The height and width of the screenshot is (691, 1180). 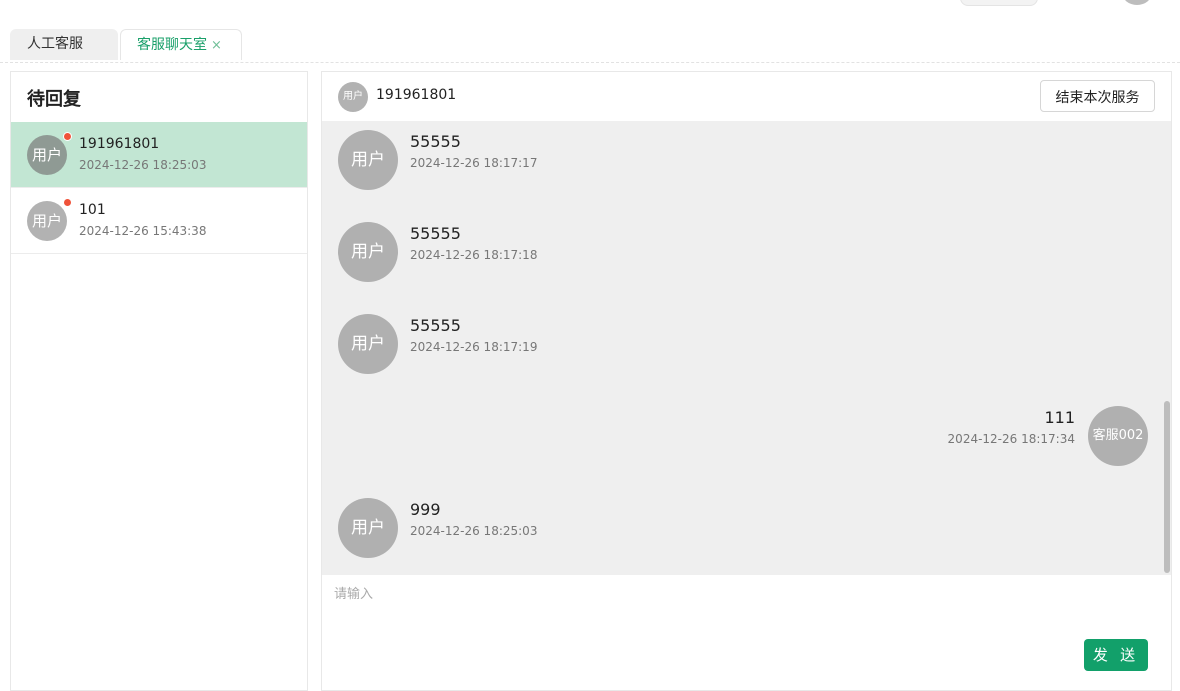 What do you see at coordinates (746, 529) in the screenshot?
I see `message-item: 用户 999 2024-12-26 18:25:03` at bounding box center [746, 529].